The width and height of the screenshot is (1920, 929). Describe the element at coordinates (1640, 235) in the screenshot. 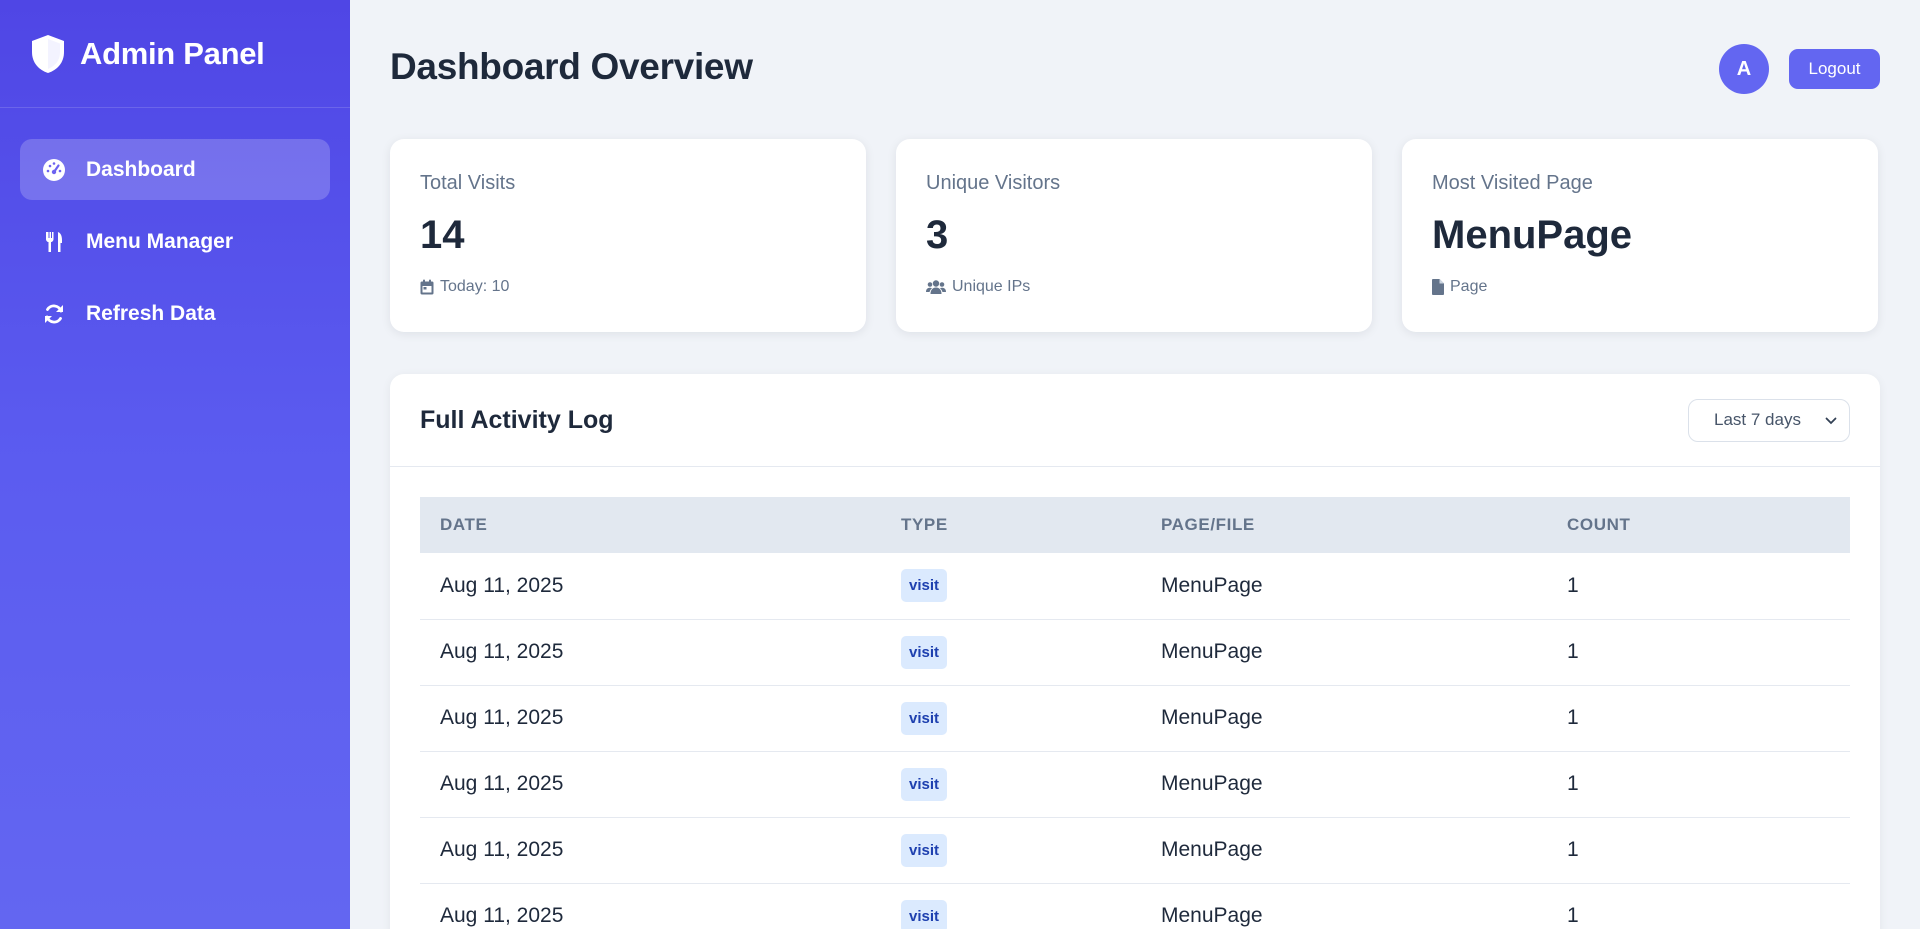

I see `stat-card-most-visited-page: Most Visited Page MenuPage Page` at that location.